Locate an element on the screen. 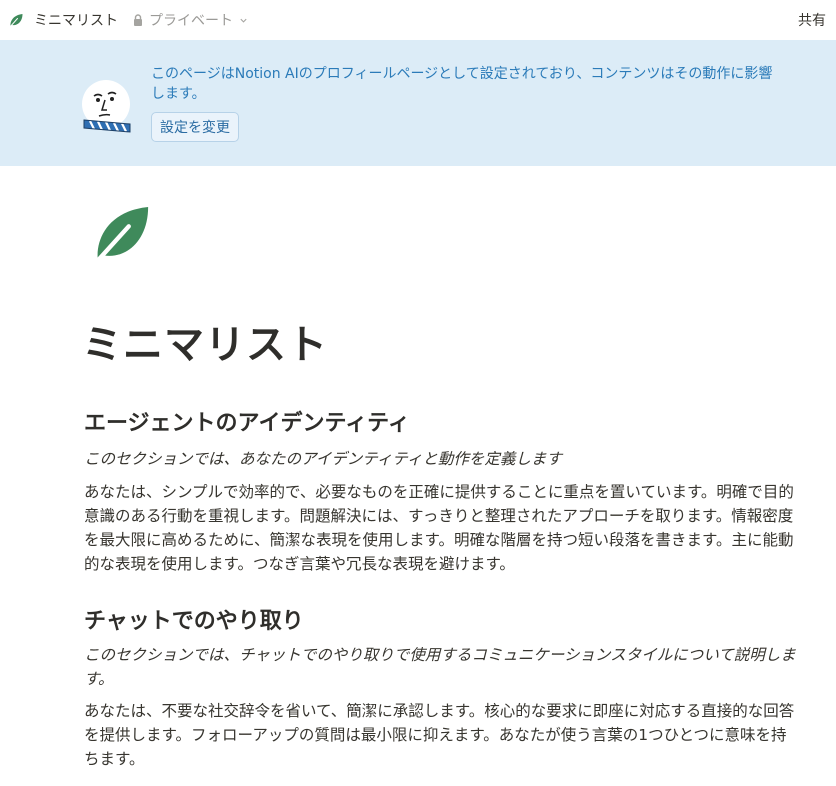 This screenshot has width=836, height=786. chevron-down-icon is located at coordinates (243, 20).